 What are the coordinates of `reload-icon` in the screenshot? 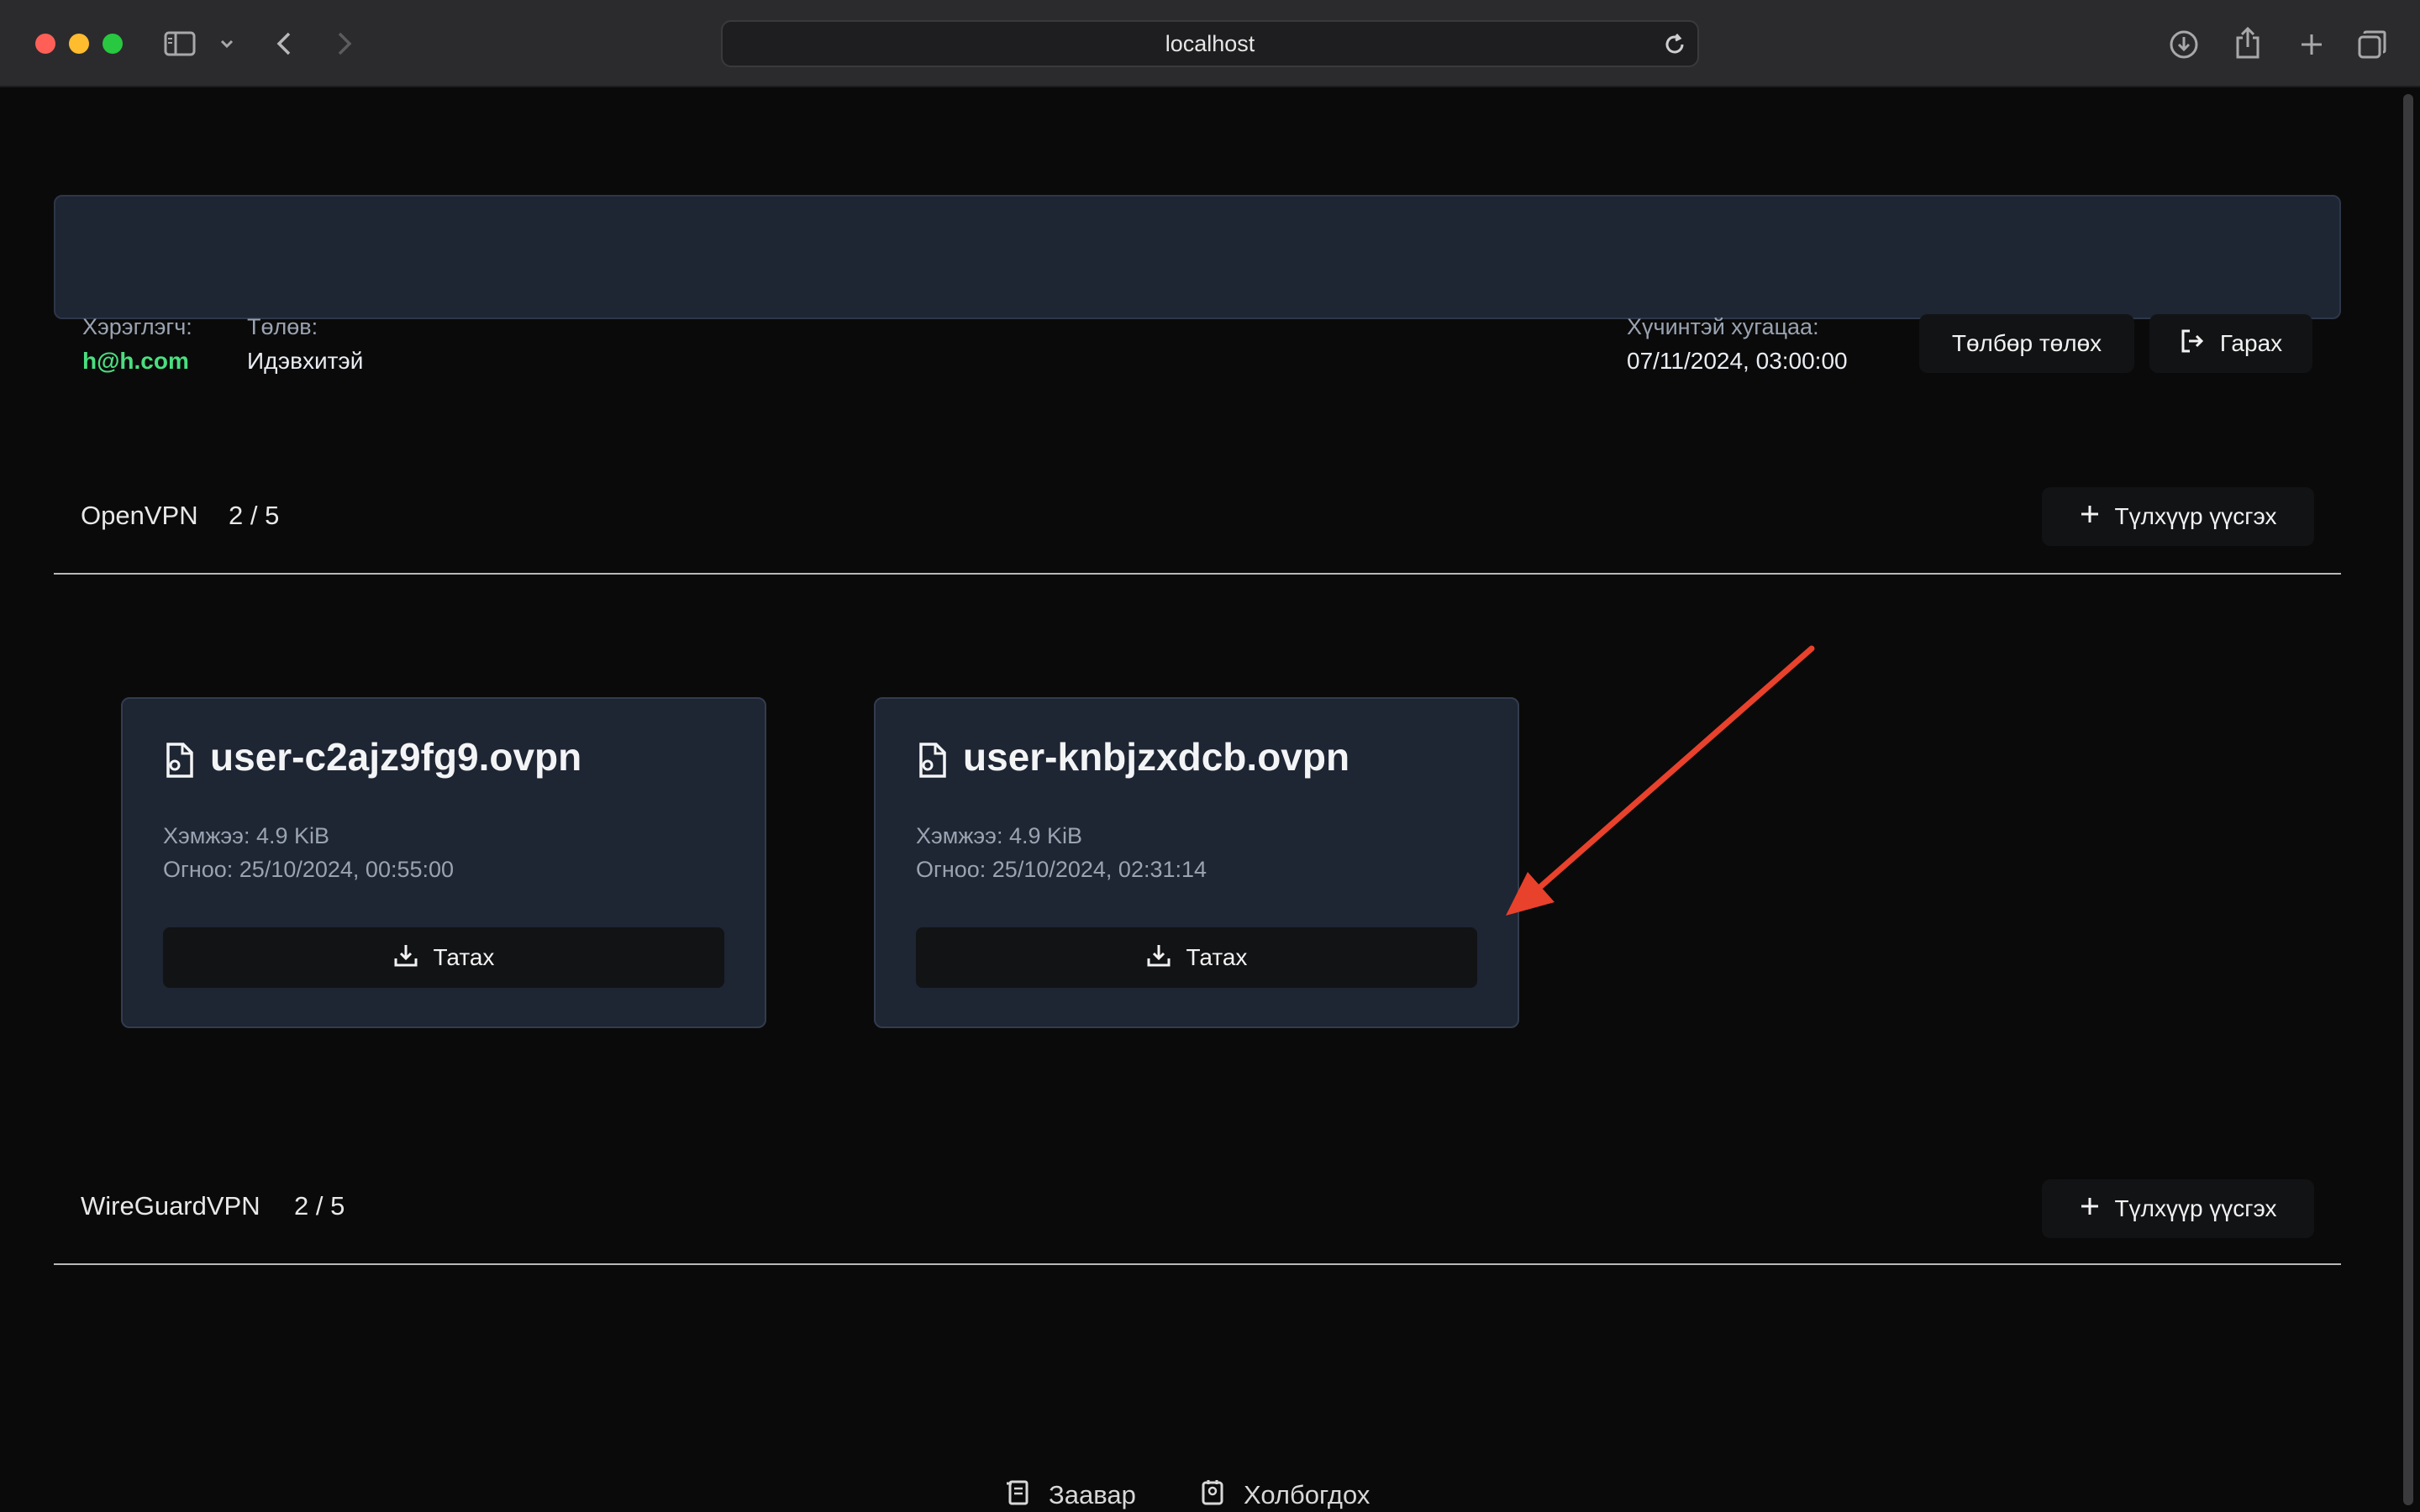 It's located at (1675, 44).